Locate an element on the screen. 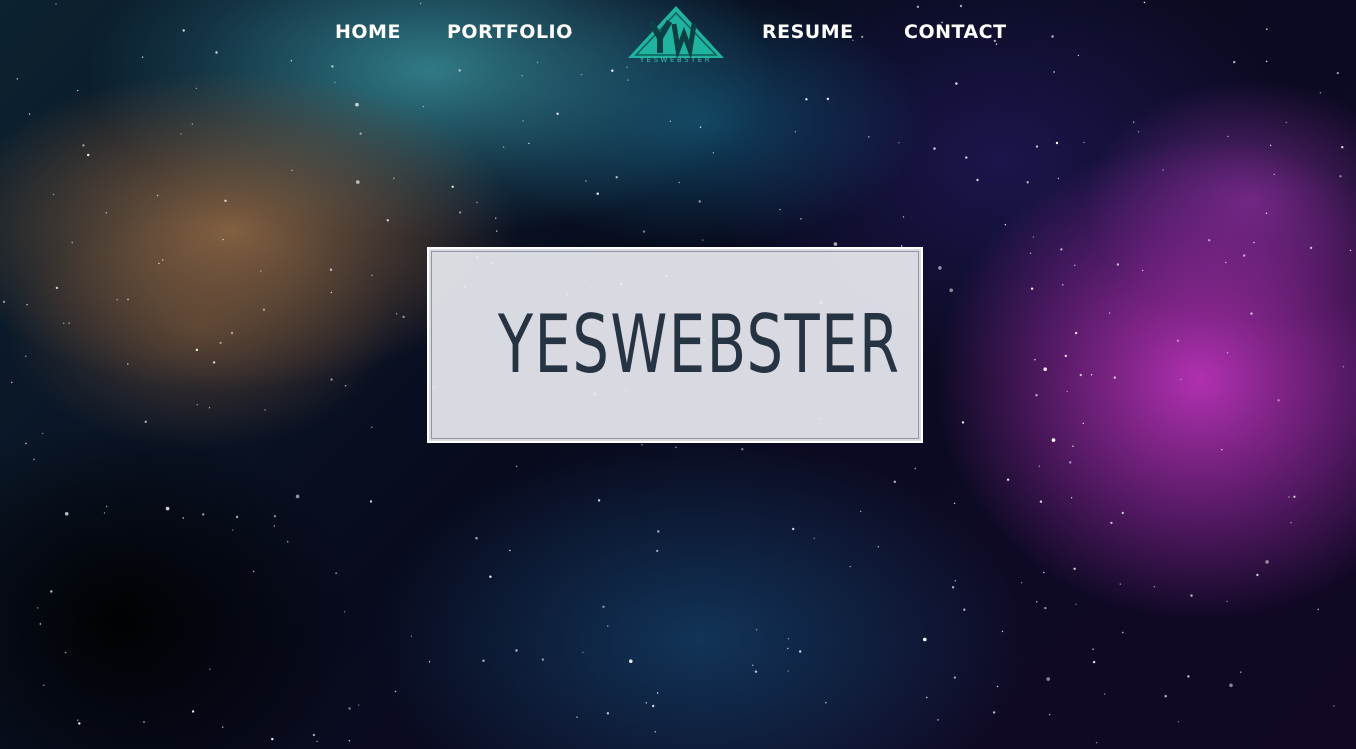 The width and height of the screenshot is (1356, 749). site-logo: YESWEBSTER is located at coordinates (676, 36).